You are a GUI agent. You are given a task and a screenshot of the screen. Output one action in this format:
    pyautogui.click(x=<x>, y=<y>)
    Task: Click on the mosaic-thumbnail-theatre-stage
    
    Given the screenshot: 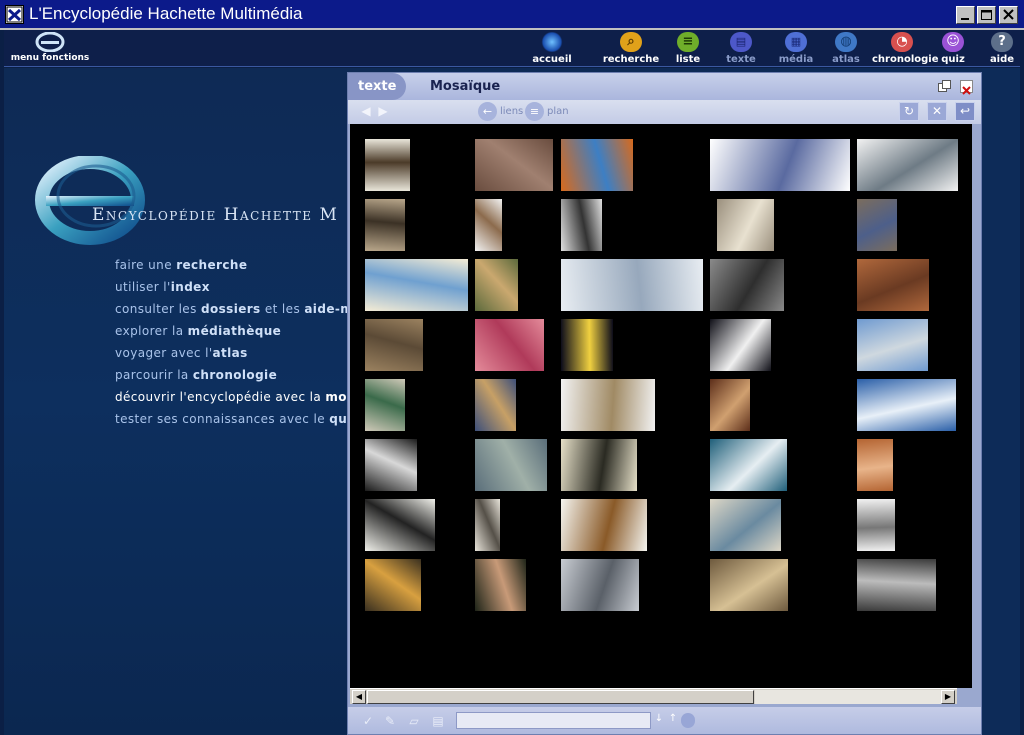 What is the action you would take?
    pyautogui.click(x=747, y=285)
    